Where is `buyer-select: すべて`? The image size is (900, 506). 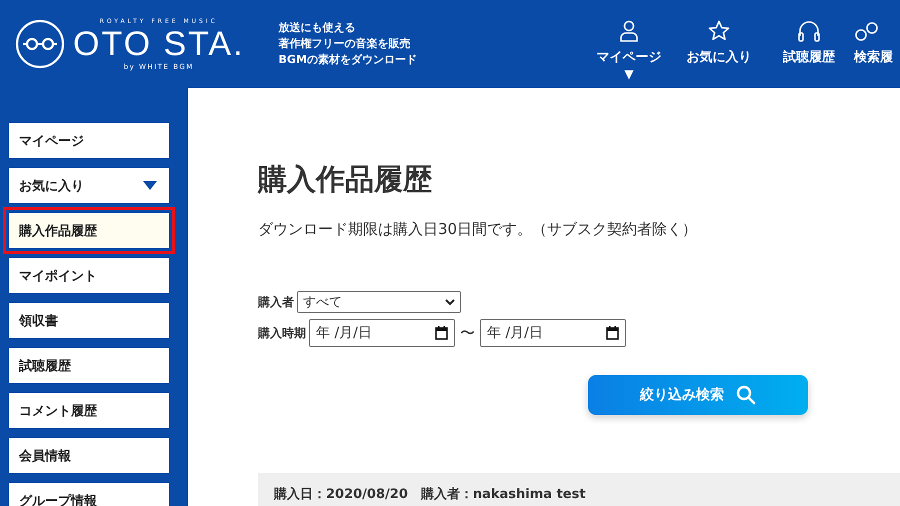 buyer-select: すべて is located at coordinates (379, 302).